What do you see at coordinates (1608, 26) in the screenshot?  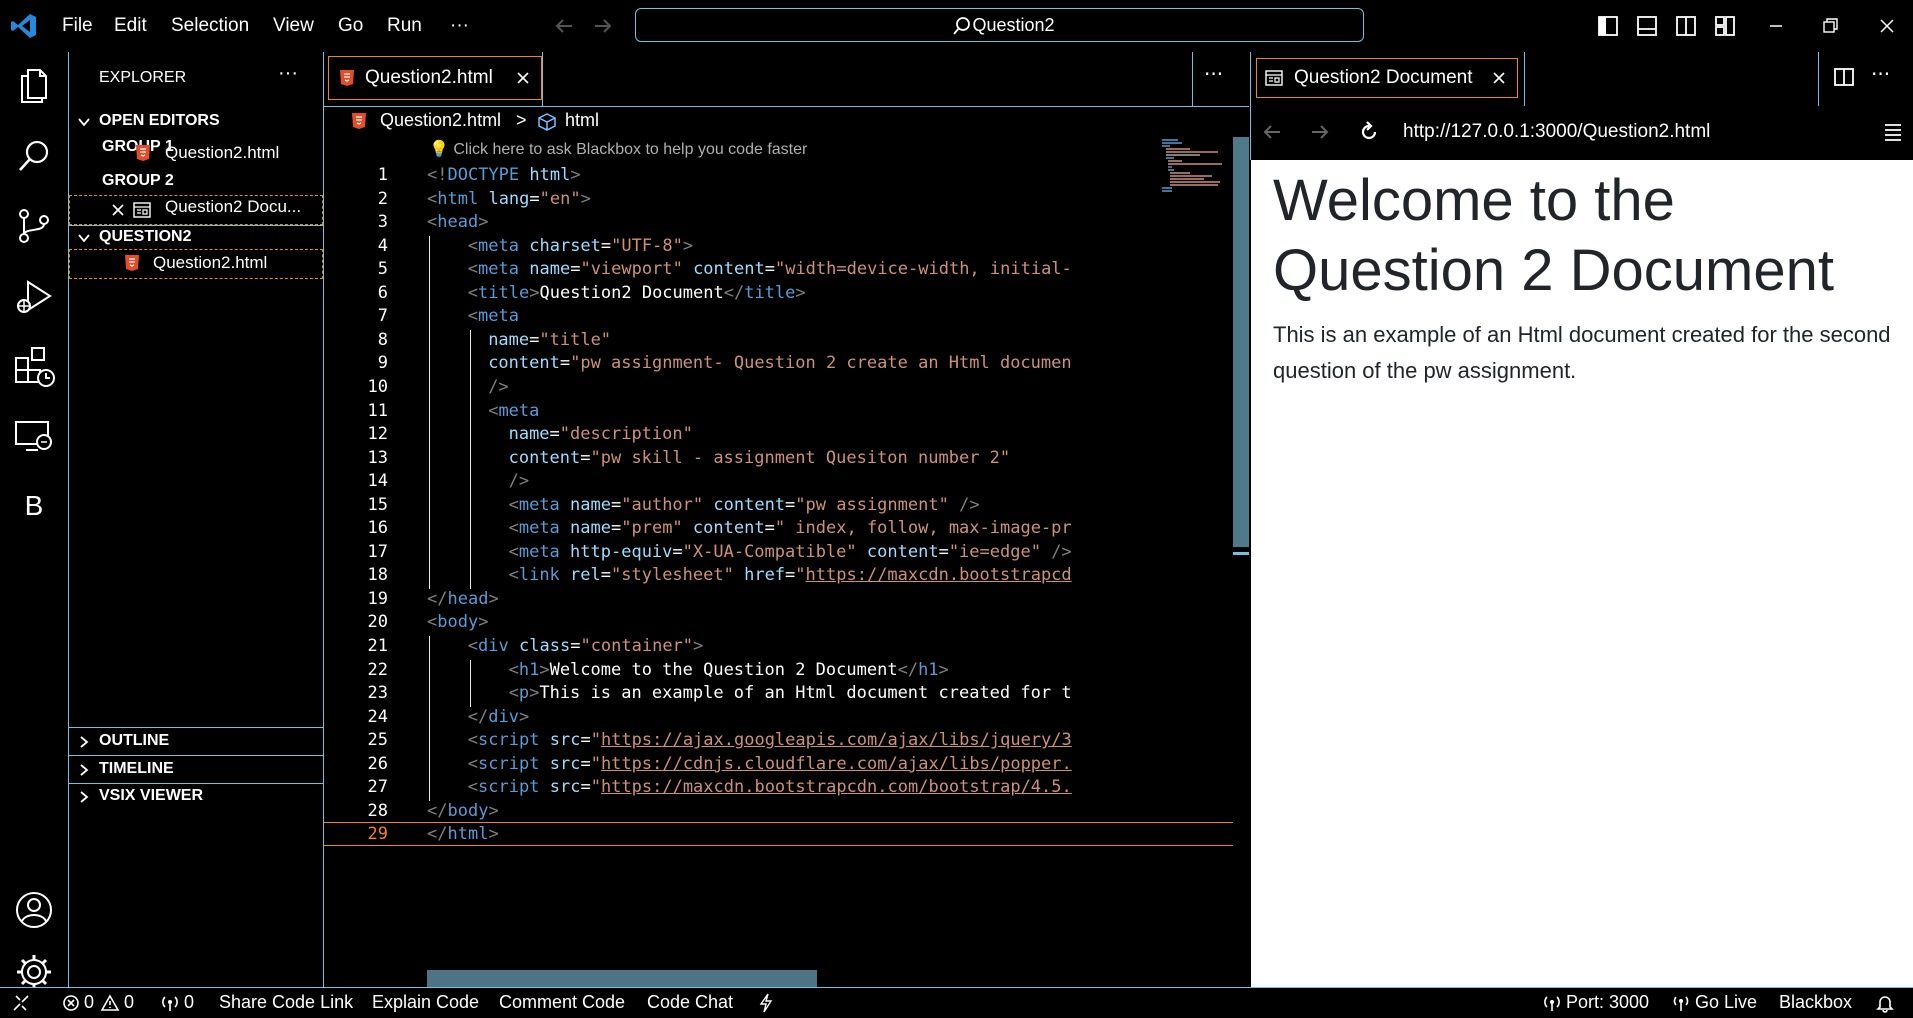 I see `toggle-primary-sidebar-icon` at bounding box center [1608, 26].